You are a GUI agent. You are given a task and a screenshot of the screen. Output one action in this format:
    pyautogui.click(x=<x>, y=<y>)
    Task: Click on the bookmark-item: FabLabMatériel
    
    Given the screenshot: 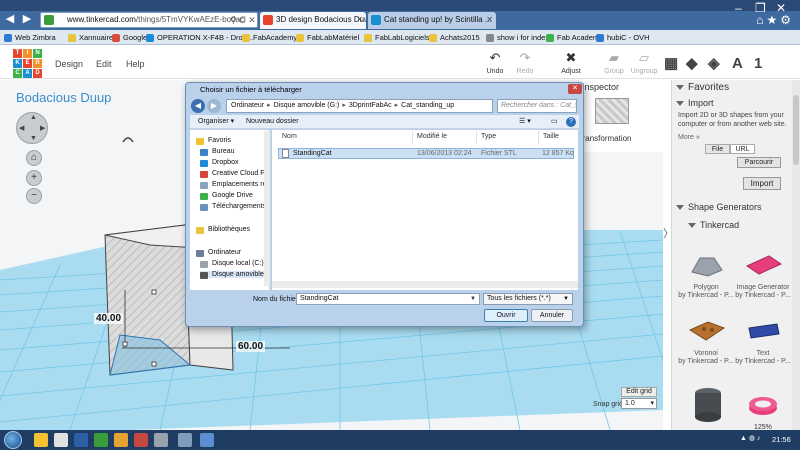 What is the action you would take?
    pyautogui.click(x=327, y=37)
    